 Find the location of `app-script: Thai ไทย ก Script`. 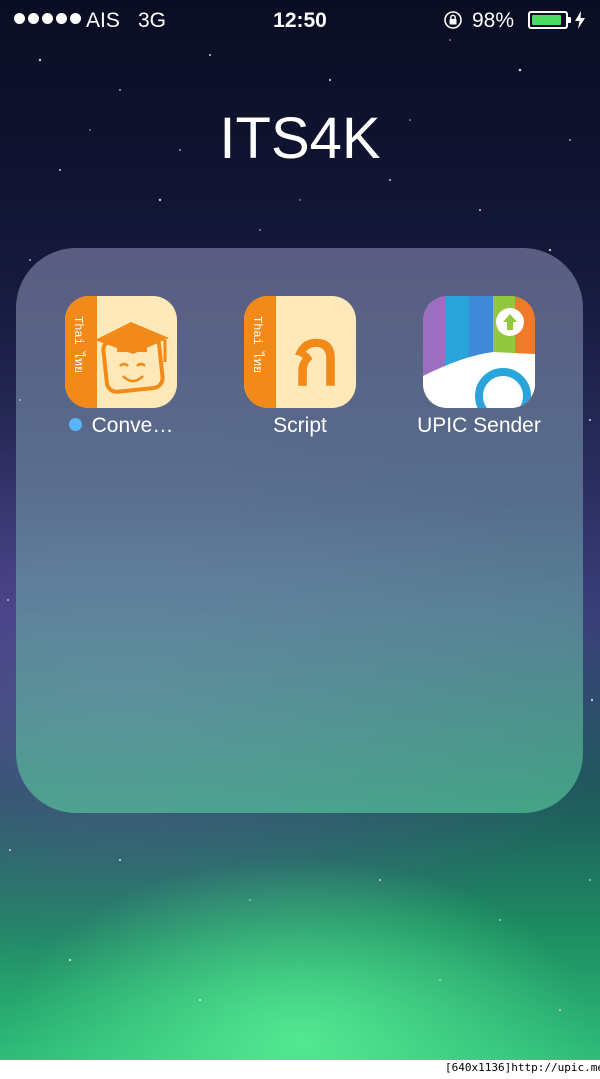

app-script: Thai ไทย ก Script is located at coordinates (300, 367).